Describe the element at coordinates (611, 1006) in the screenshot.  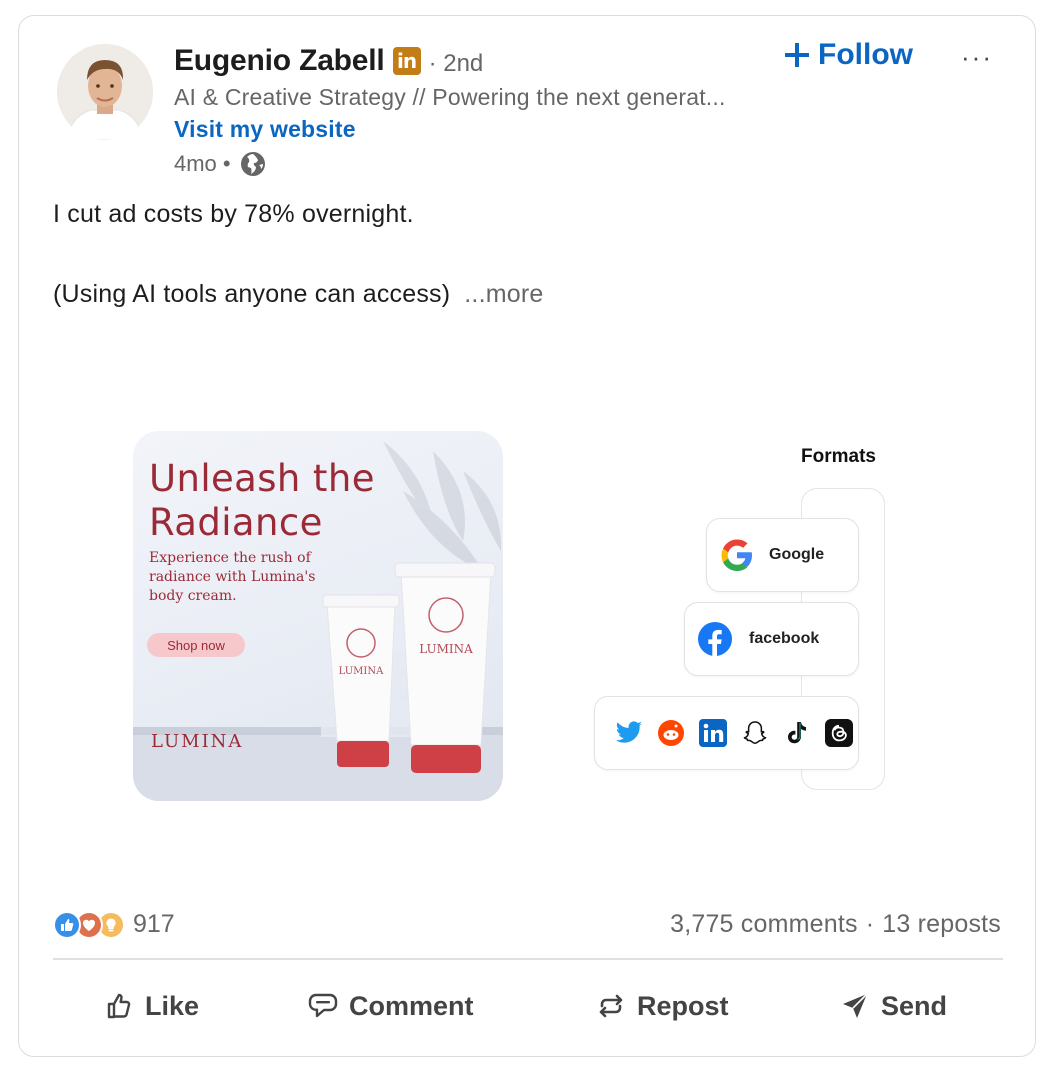
I see `repost-icon` at that location.